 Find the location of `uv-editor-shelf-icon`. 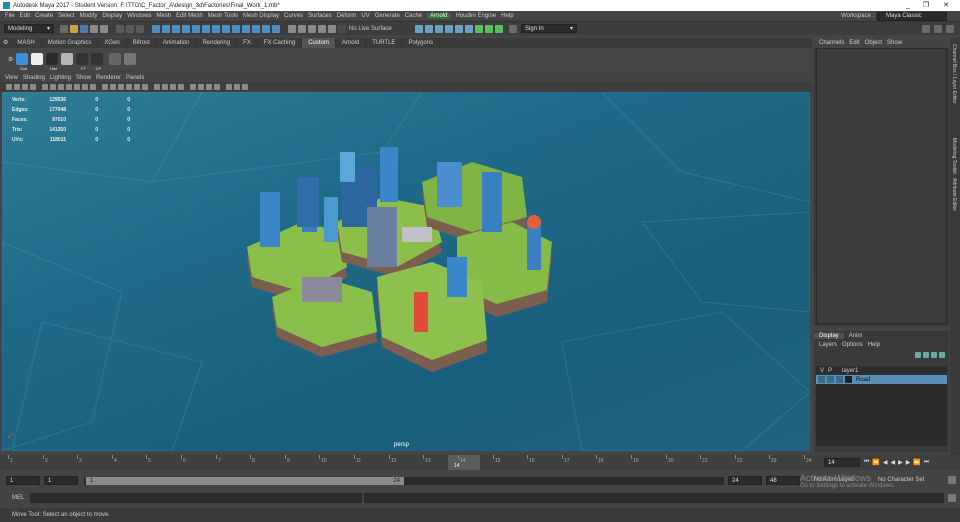

uv-editor-shelf-icon is located at coordinates (37, 59).